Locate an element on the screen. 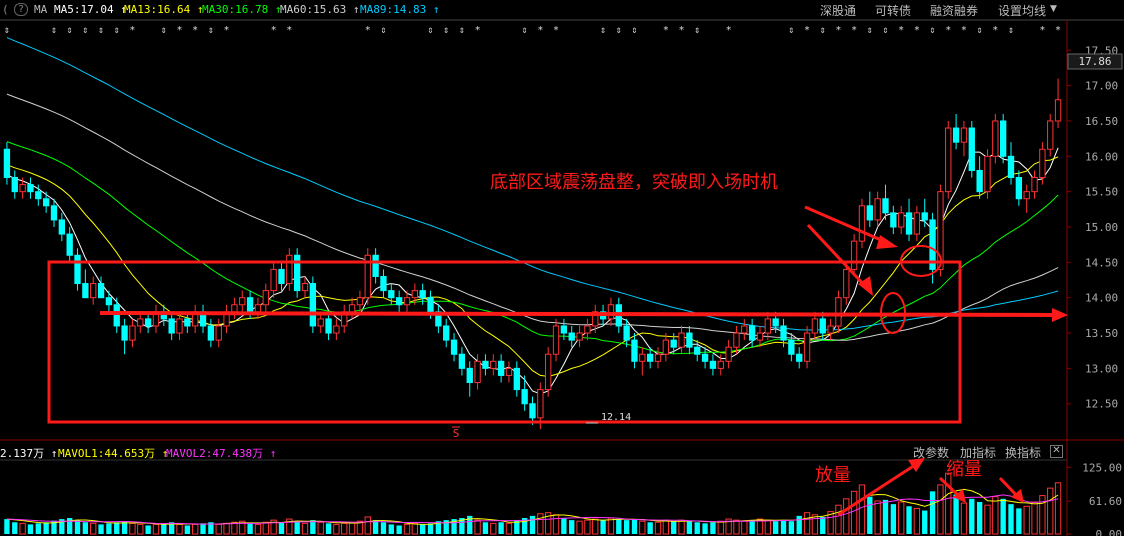 Image resolution: width=1124 pixels, height=536 pixels. switch-indicator-button: 换指标 is located at coordinates (1023, 452).